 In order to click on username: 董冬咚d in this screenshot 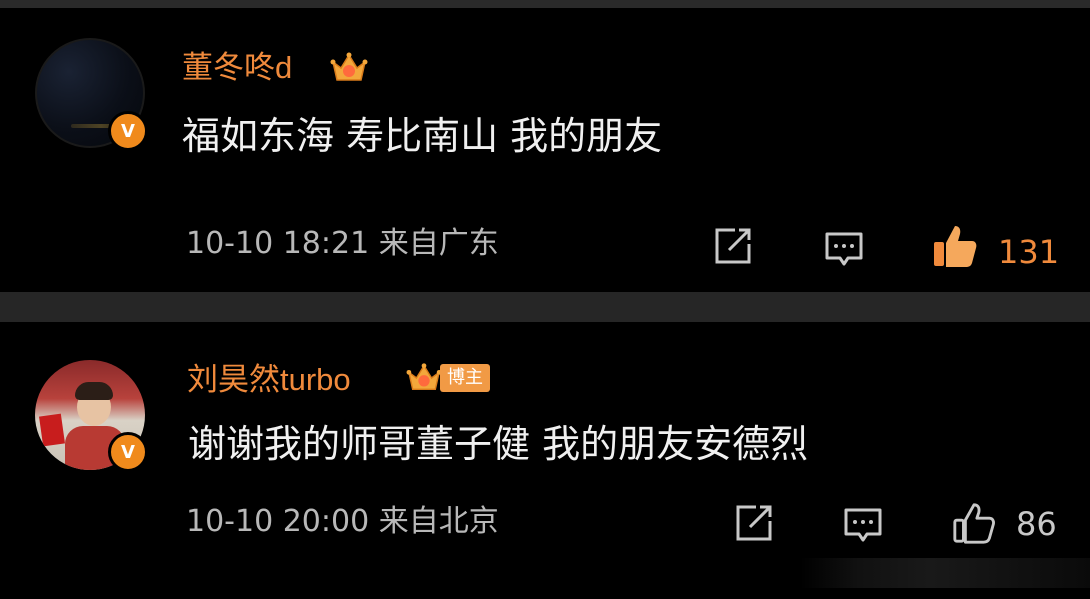, I will do `click(237, 68)`.